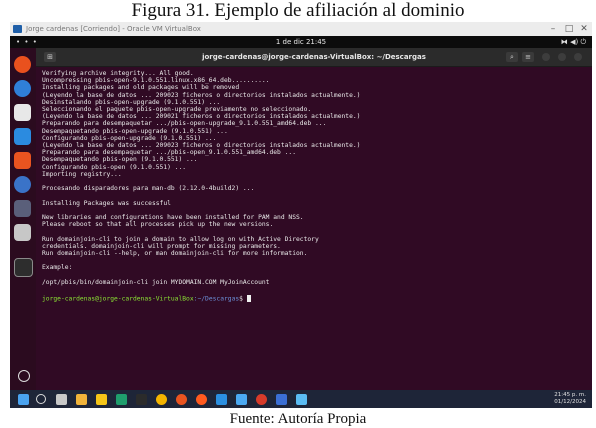 The height and width of the screenshot is (428, 596). Describe the element at coordinates (118, 299) in the screenshot. I see `prompt-user: jorge-cardenas@jorge-cardenas-VirtualBox` at that location.